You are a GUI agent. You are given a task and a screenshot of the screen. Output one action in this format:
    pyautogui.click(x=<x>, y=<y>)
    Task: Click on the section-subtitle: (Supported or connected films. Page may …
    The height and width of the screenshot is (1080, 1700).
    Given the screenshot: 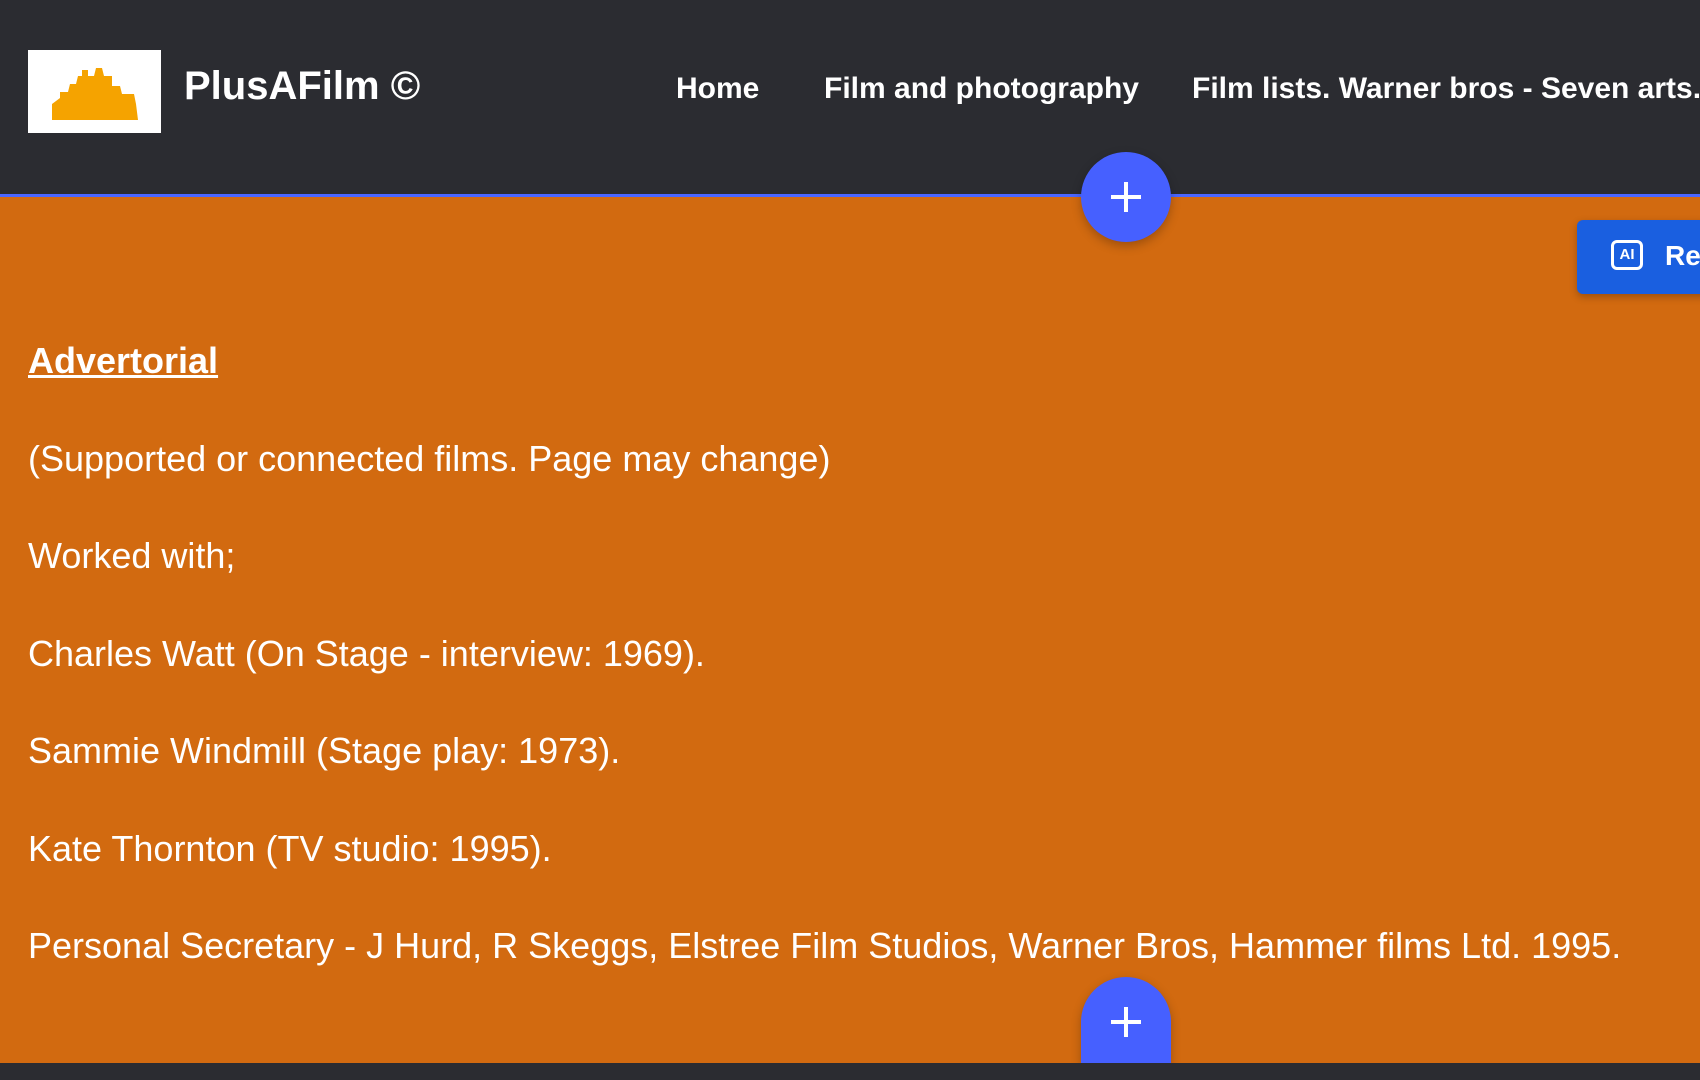 What is the action you would take?
    pyautogui.click(x=429, y=458)
    